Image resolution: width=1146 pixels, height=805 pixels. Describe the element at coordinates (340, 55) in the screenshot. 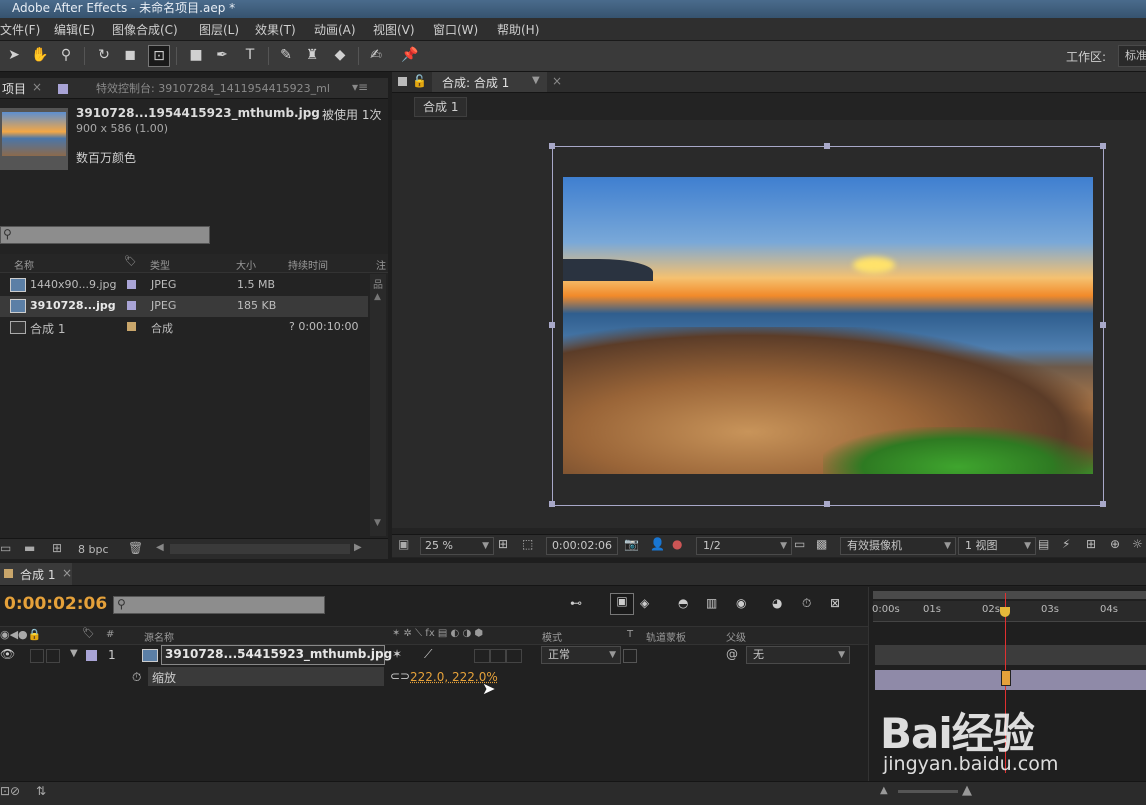

I see `eraser-icon: ◆` at that location.